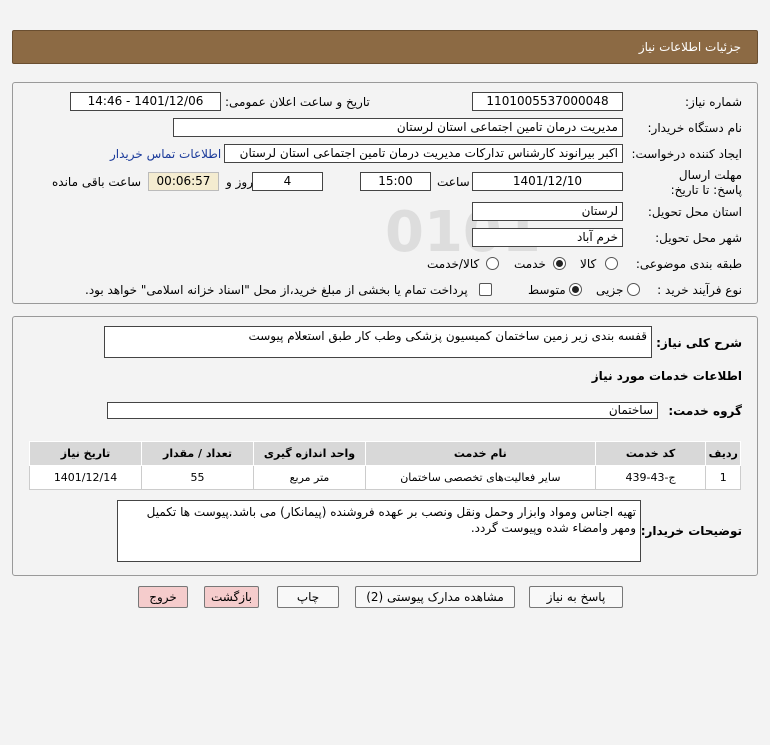 This screenshot has height=745, width=770. I want to click on category-service-label: خدمت, so click(530, 264).